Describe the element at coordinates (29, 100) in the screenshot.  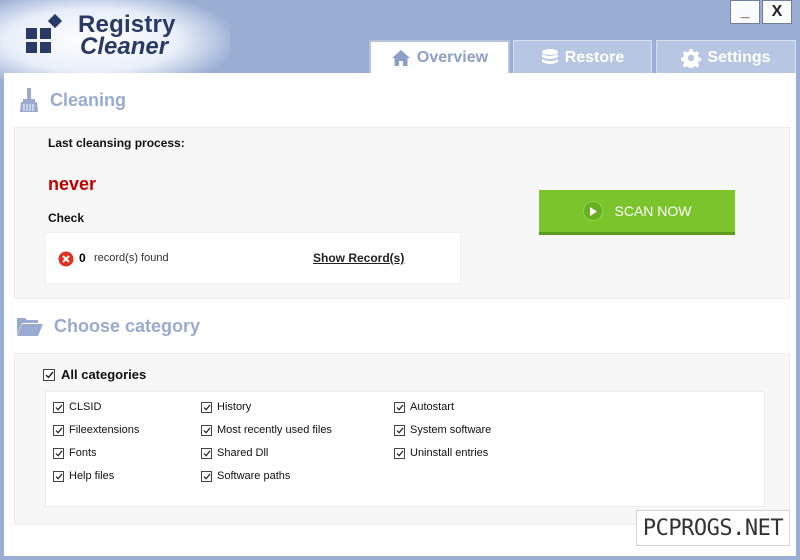
I see `broom-icon` at that location.